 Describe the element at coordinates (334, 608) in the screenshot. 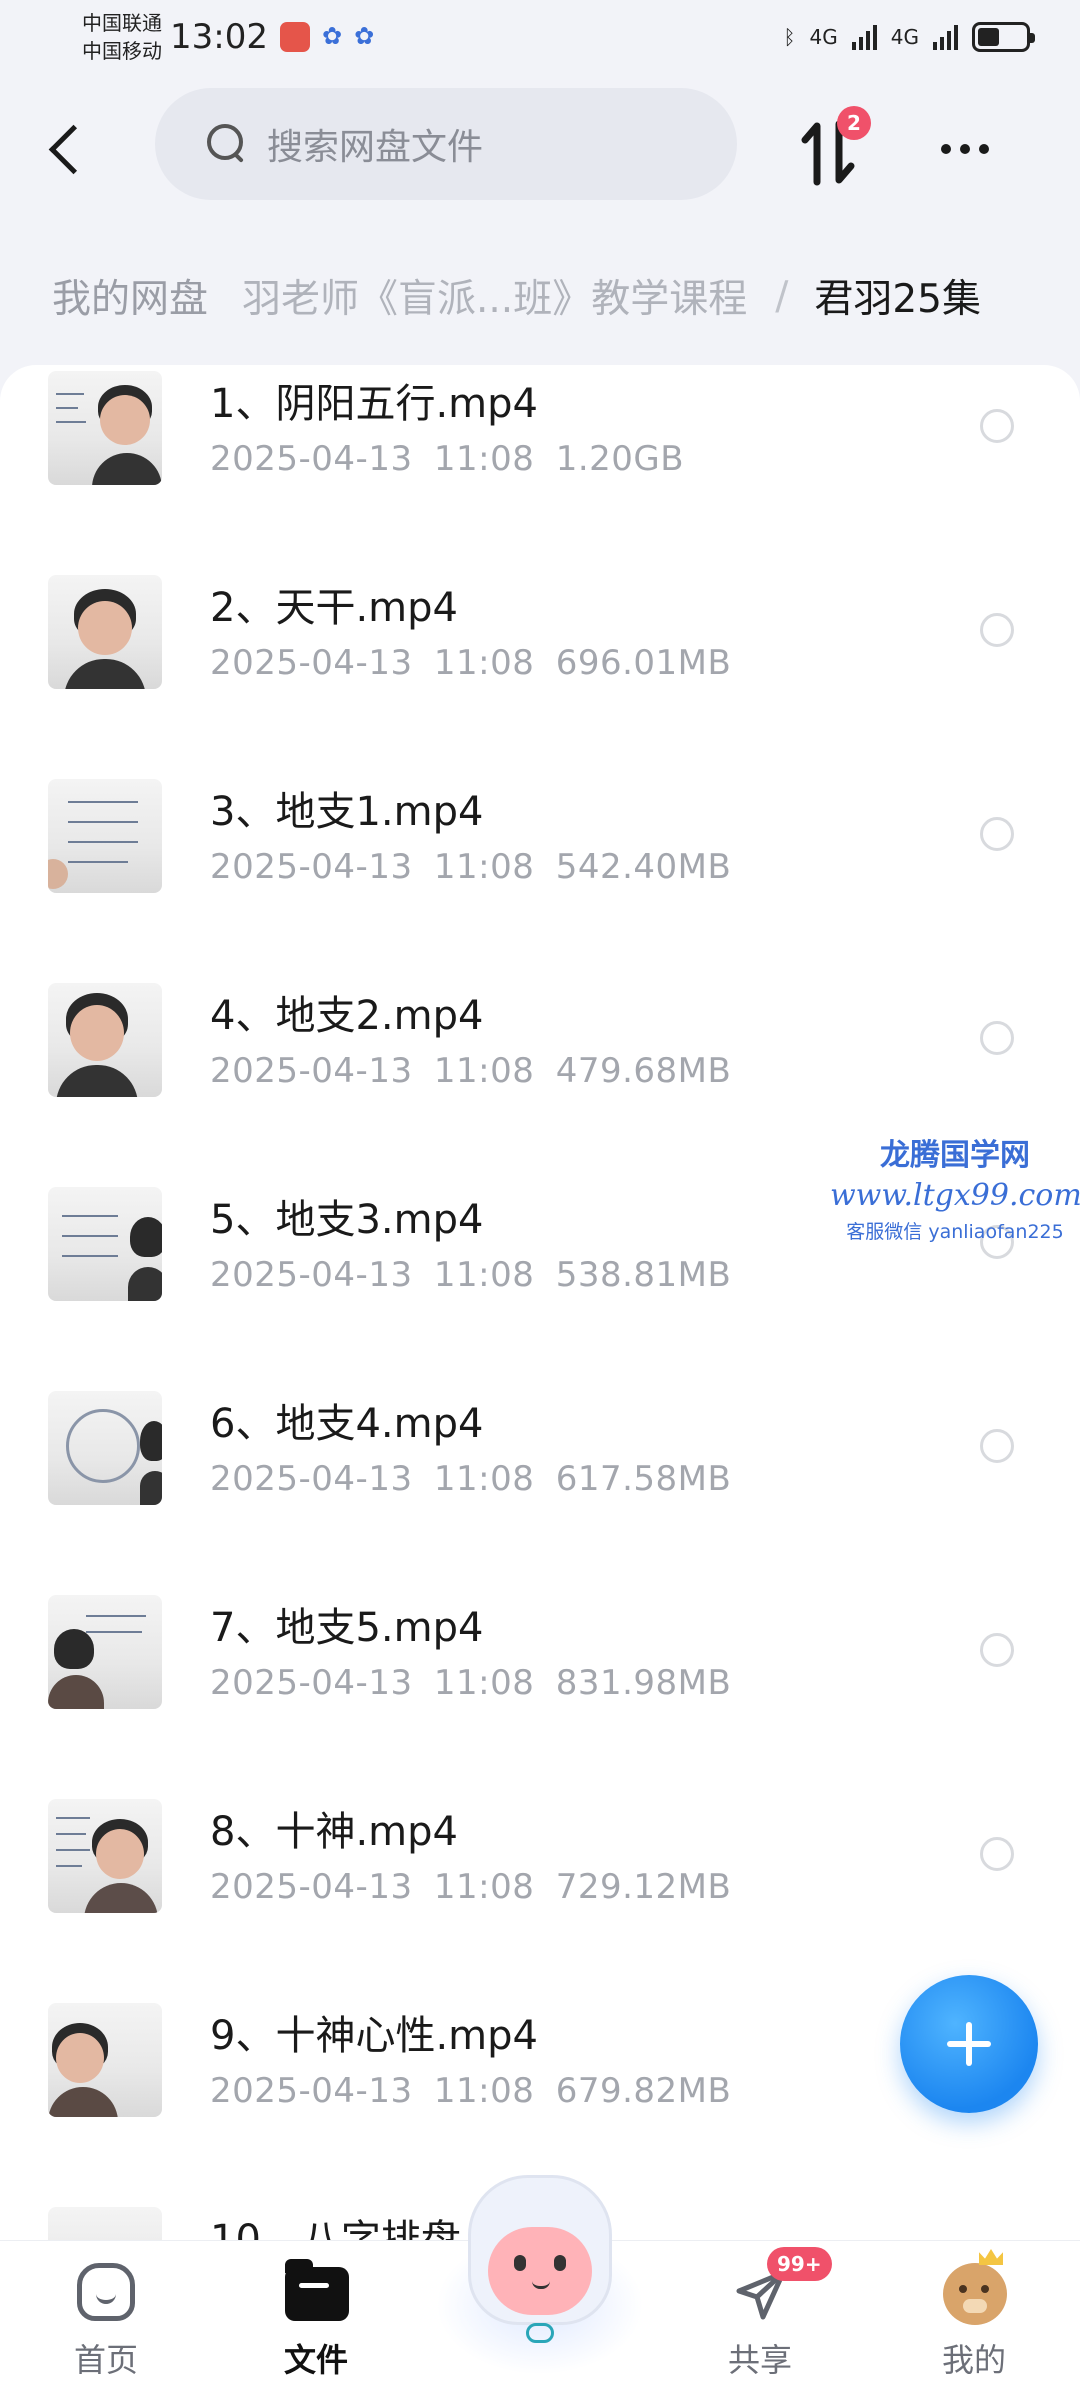

I see `file-name: 2、天干.mp4` at that location.